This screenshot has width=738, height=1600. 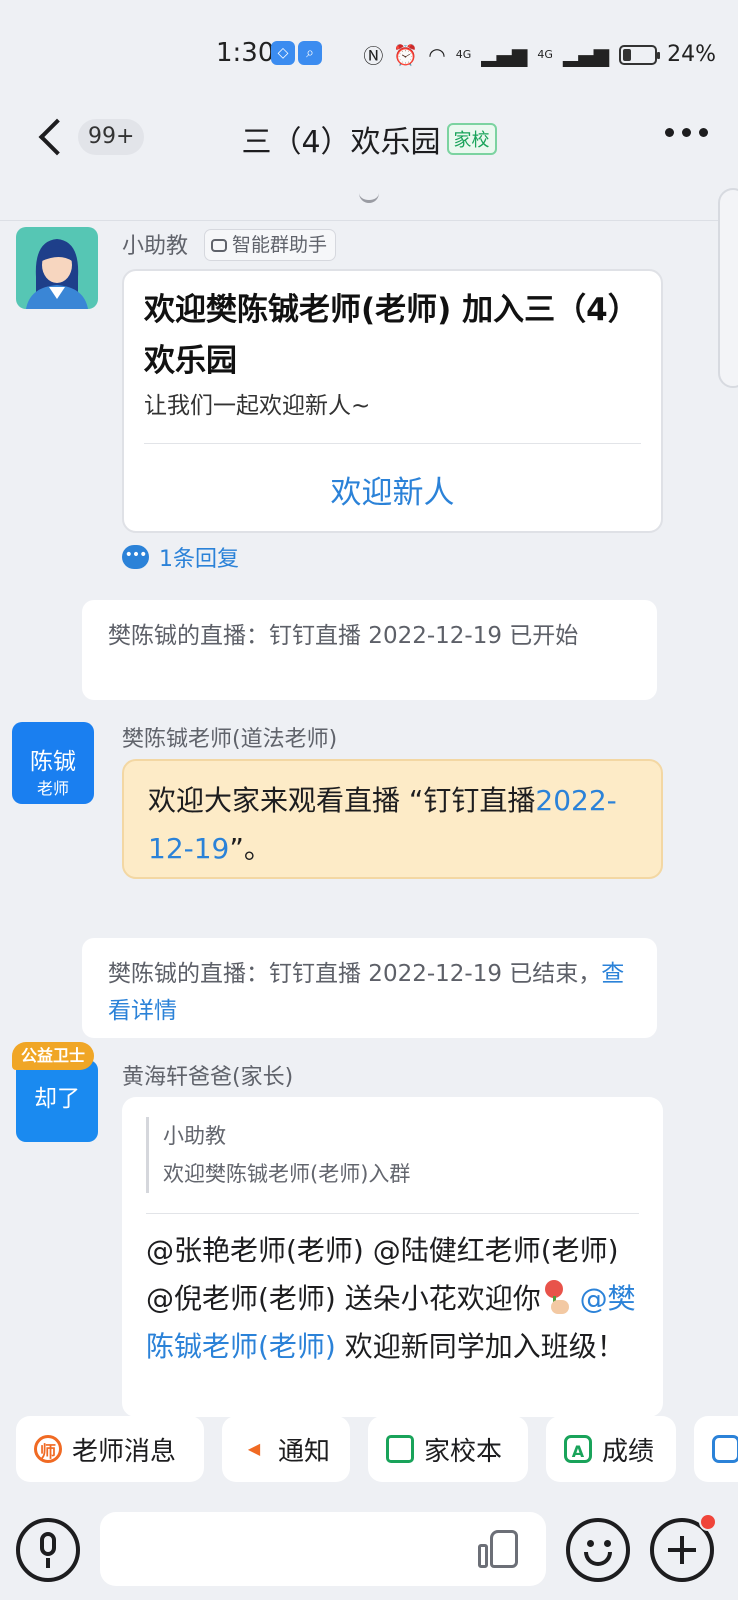 I want to click on system-message-live-start: 樊陈铖的直播：钉钉直播 2022-12-19 已开始, so click(x=369, y=650).